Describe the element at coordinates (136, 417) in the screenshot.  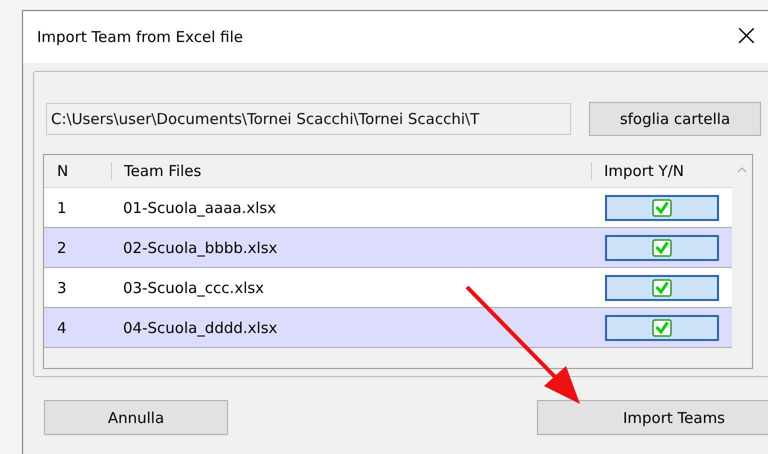
I see `cancel-button: Annulla` at that location.